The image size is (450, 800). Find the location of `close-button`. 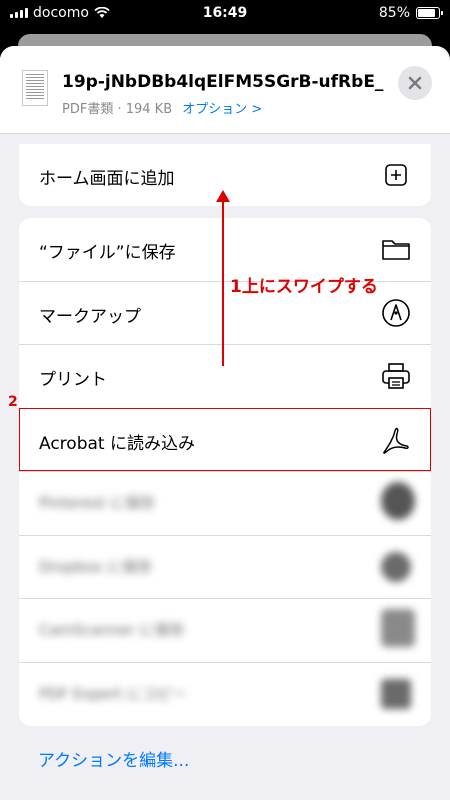

close-button is located at coordinates (415, 83).